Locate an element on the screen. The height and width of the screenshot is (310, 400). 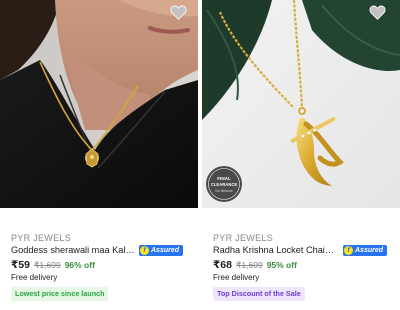
discount-percent: 95% off is located at coordinates (281, 265).